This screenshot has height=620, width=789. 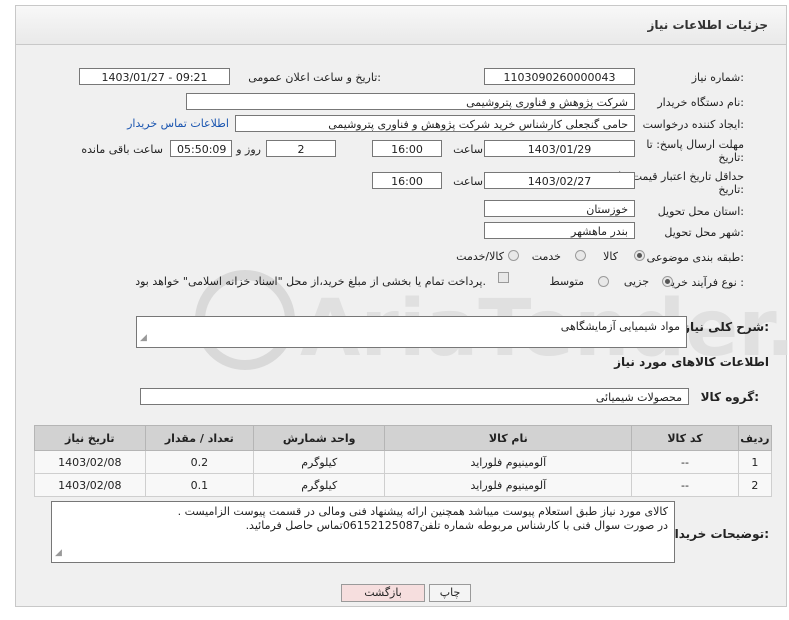 What do you see at coordinates (468, 149) in the screenshot?
I see `reply-time-label: ساعت` at bounding box center [468, 149].